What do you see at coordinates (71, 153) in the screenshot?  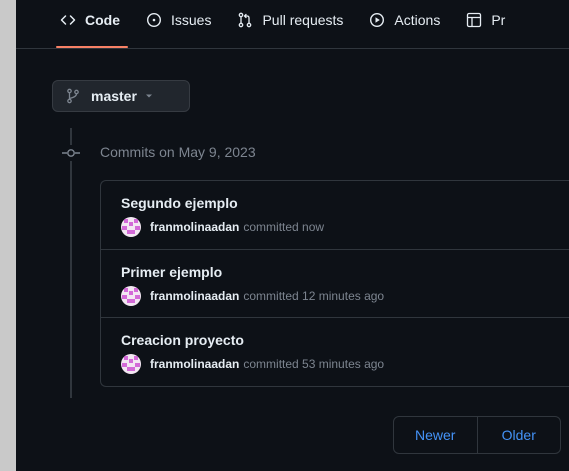 I see `git-commit-icon` at bounding box center [71, 153].